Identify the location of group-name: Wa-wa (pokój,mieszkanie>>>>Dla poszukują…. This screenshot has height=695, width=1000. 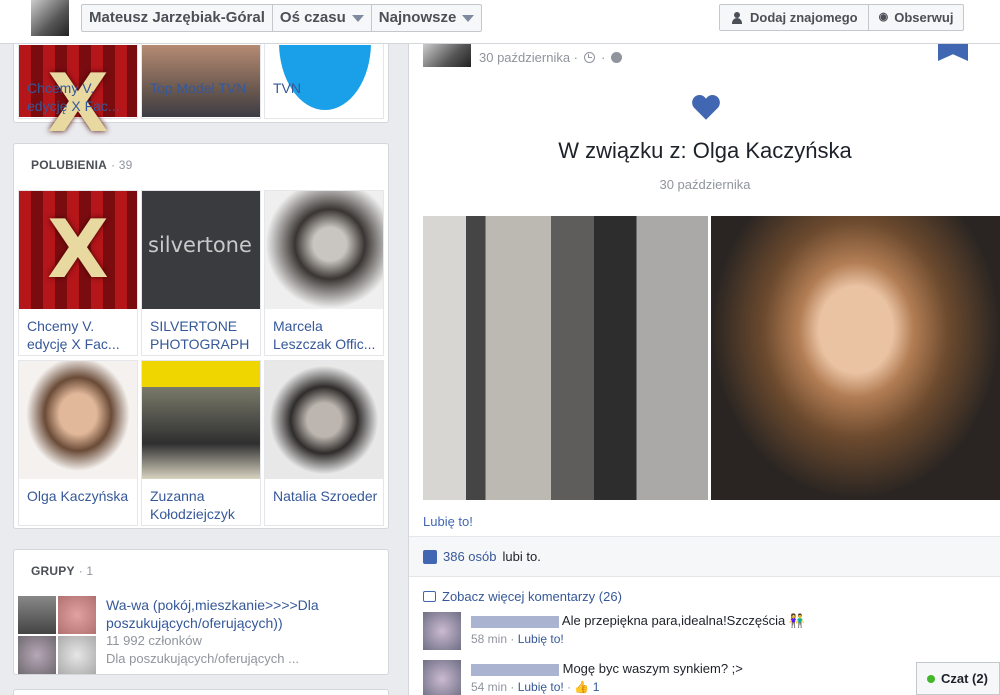
(226, 614).